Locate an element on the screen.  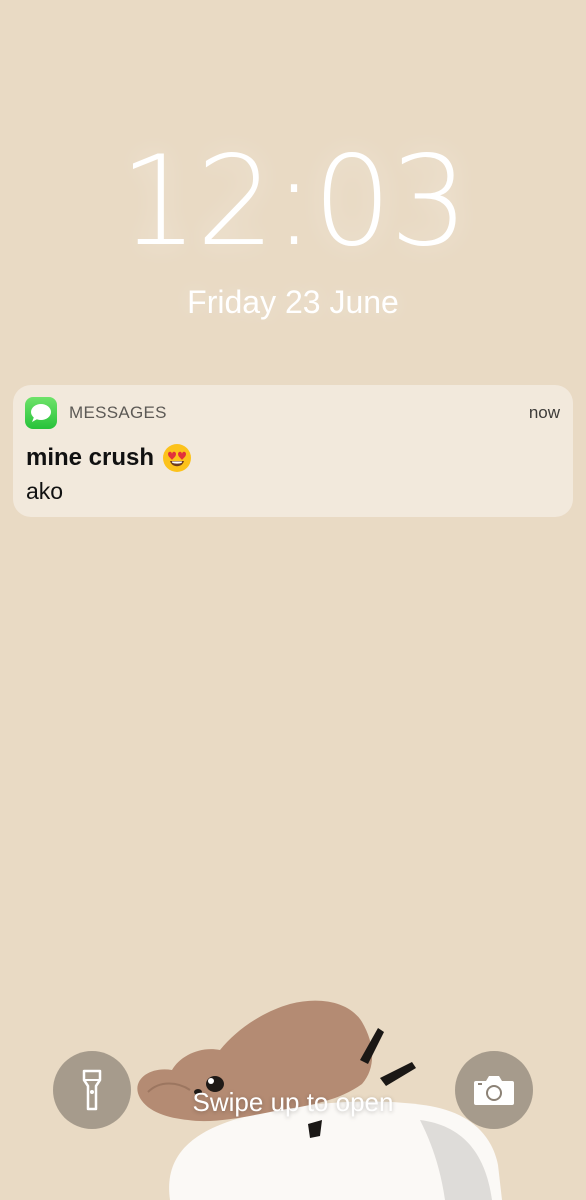
notification-title: mine crush is located at coordinates (109, 458).